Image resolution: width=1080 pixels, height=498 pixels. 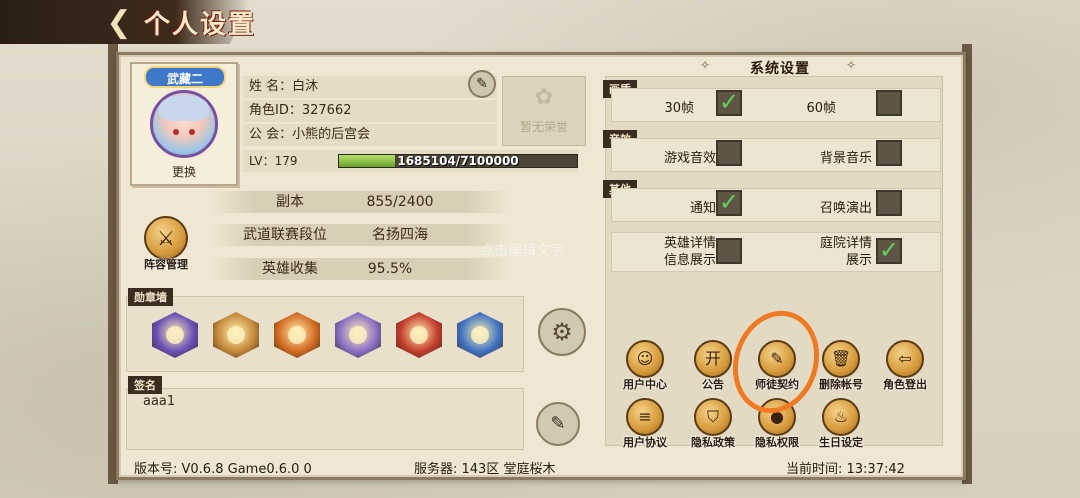 What do you see at coordinates (271, 134) in the screenshot?
I see `guild-label: 公 会：` at bounding box center [271, 134].